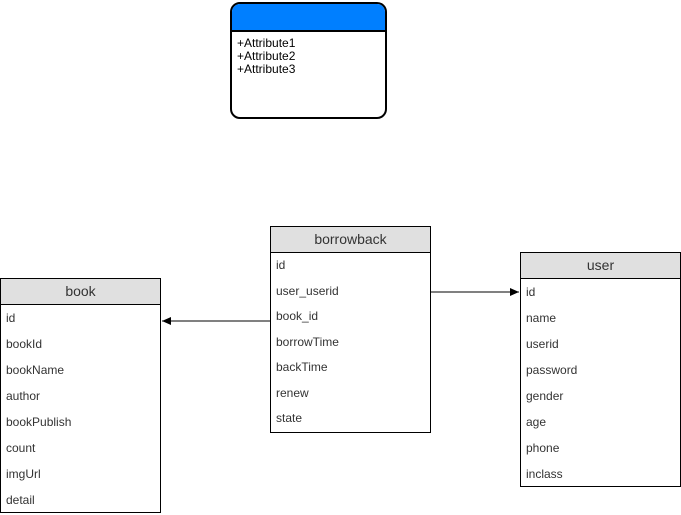  I want to click on entity-field: name, so click(541, 318).